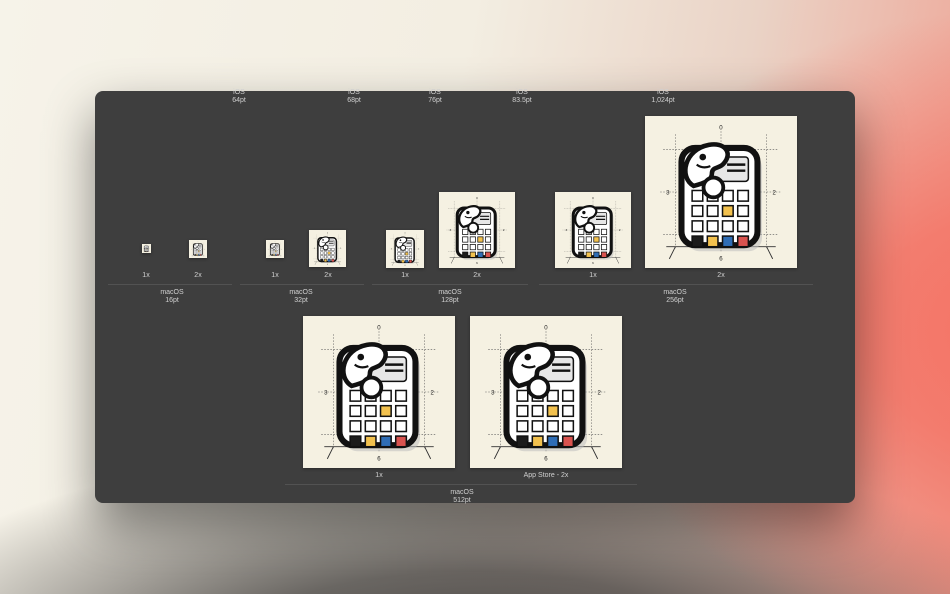 This screenshot has height=594, width=950. What do you see at coordinates (405, 249) in the screenshot?
I see `macos-128-1x-icon: 0 2 3 6` at bounding box center [405, 249].